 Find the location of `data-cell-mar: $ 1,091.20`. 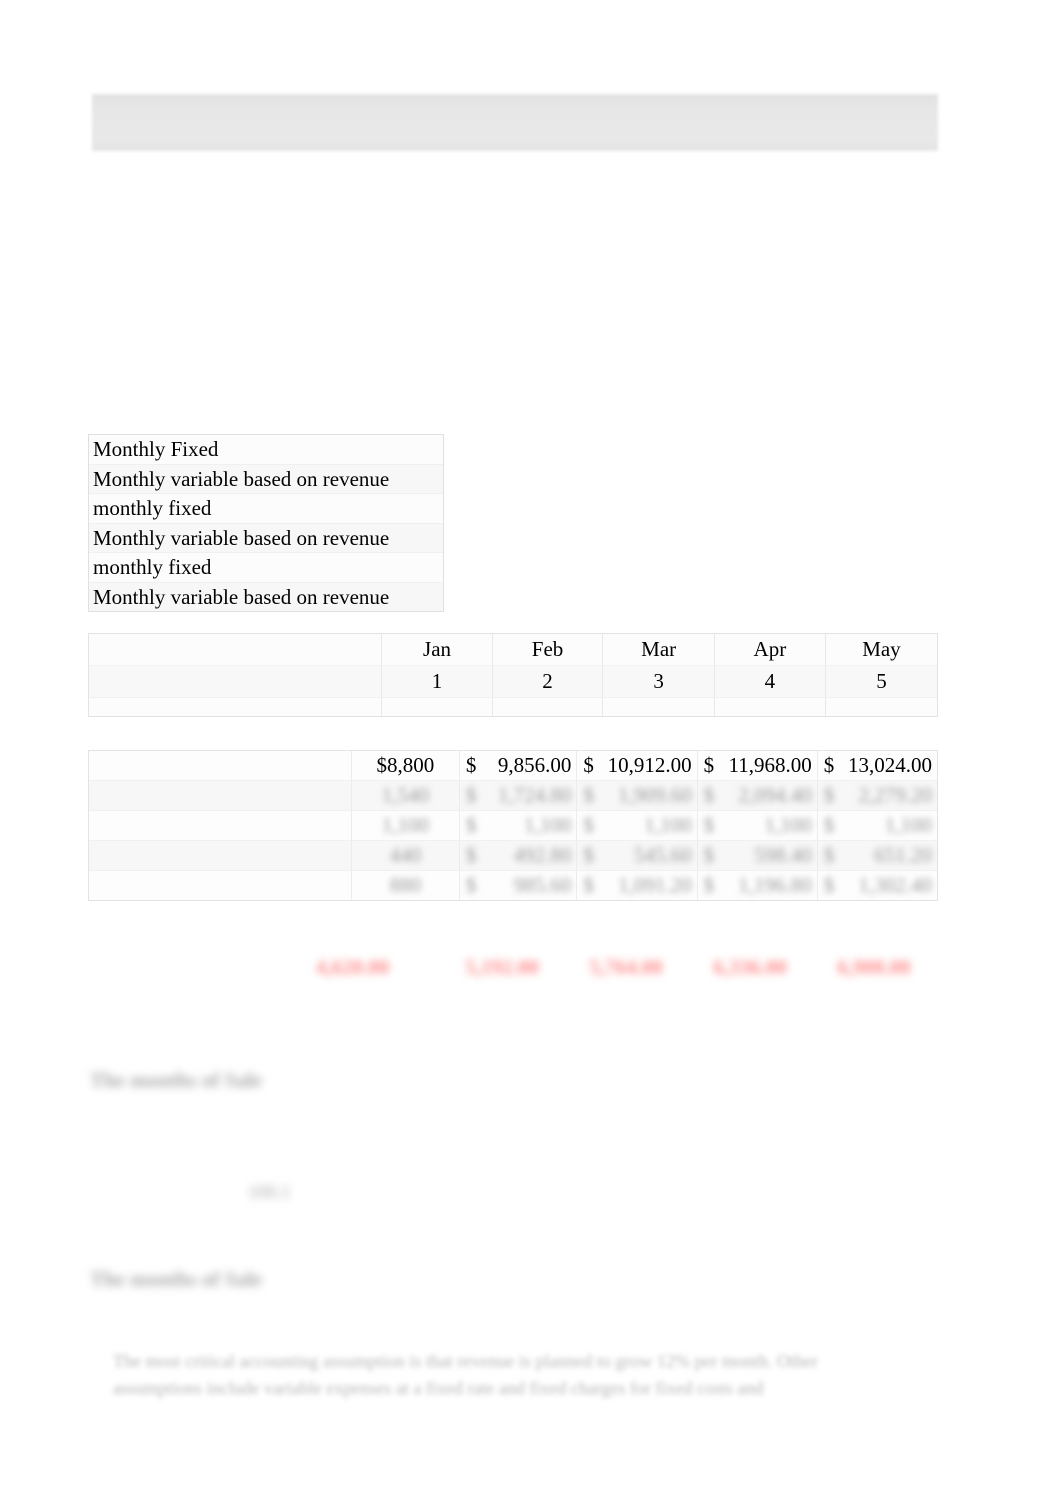

data-cell-mar: $ 1,091.20 is located at coordinates (637, 885).